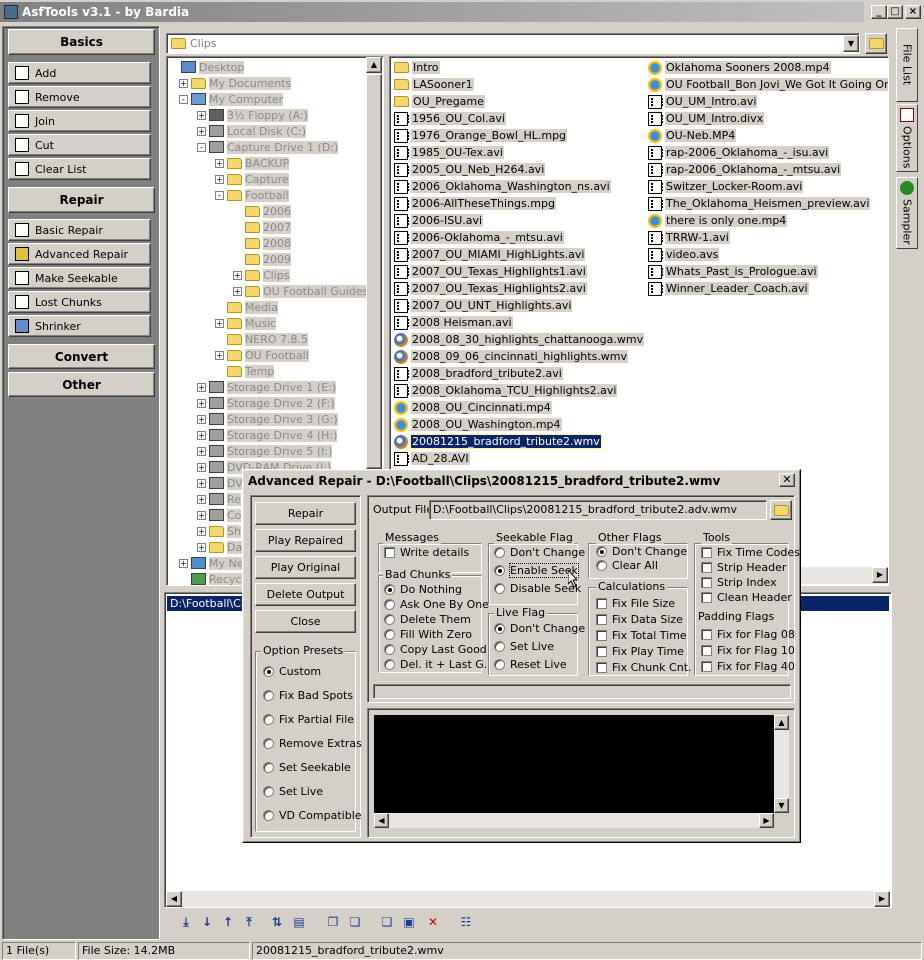 This screenshot has height=960, width=924. I want to click on log-scroll-up: ▲, so click(781, 722).